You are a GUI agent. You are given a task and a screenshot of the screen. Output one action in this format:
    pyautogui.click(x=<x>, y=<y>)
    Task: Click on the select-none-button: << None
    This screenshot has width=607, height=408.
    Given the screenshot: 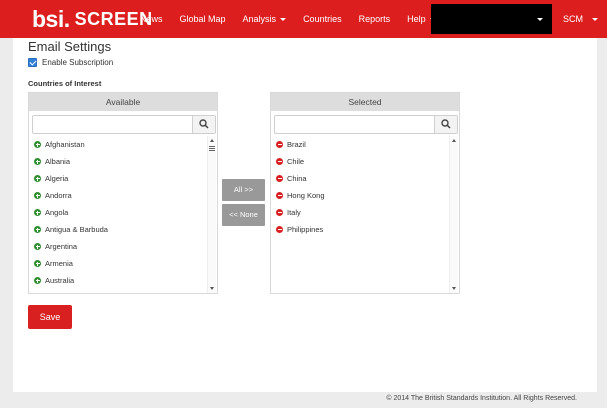 What is the action you would take?
    pyautogui.click(x=243, y=215)
    